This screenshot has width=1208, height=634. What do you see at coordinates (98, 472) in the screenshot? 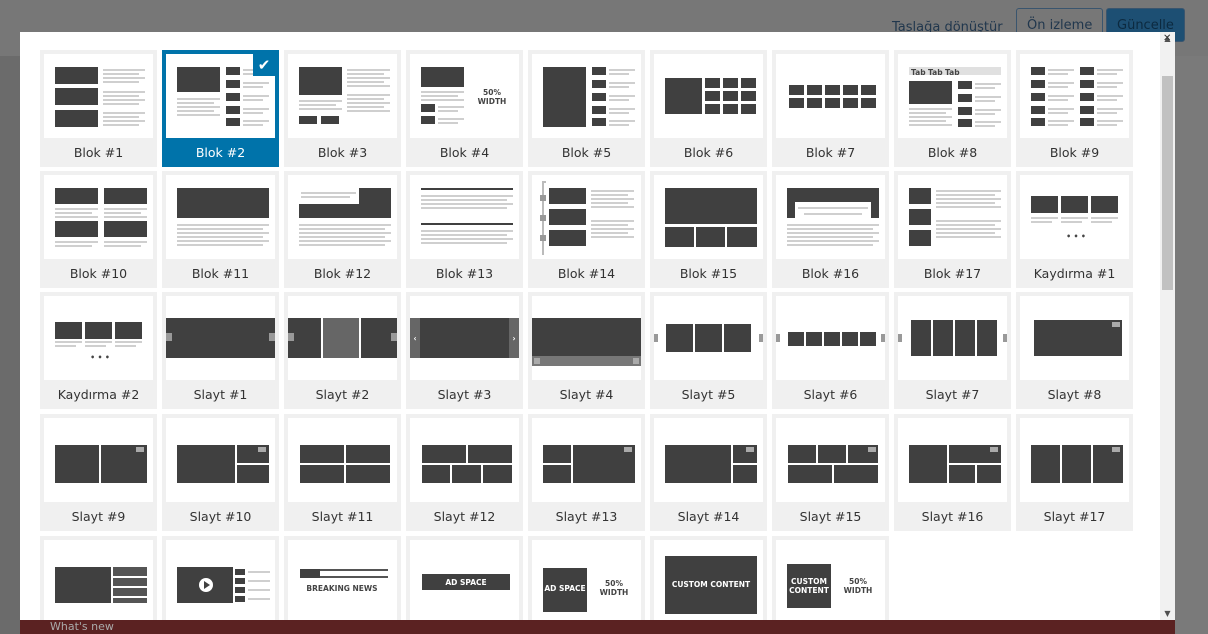
I see `layout-tile: Slayt #9` at bounding box center [98, 472].